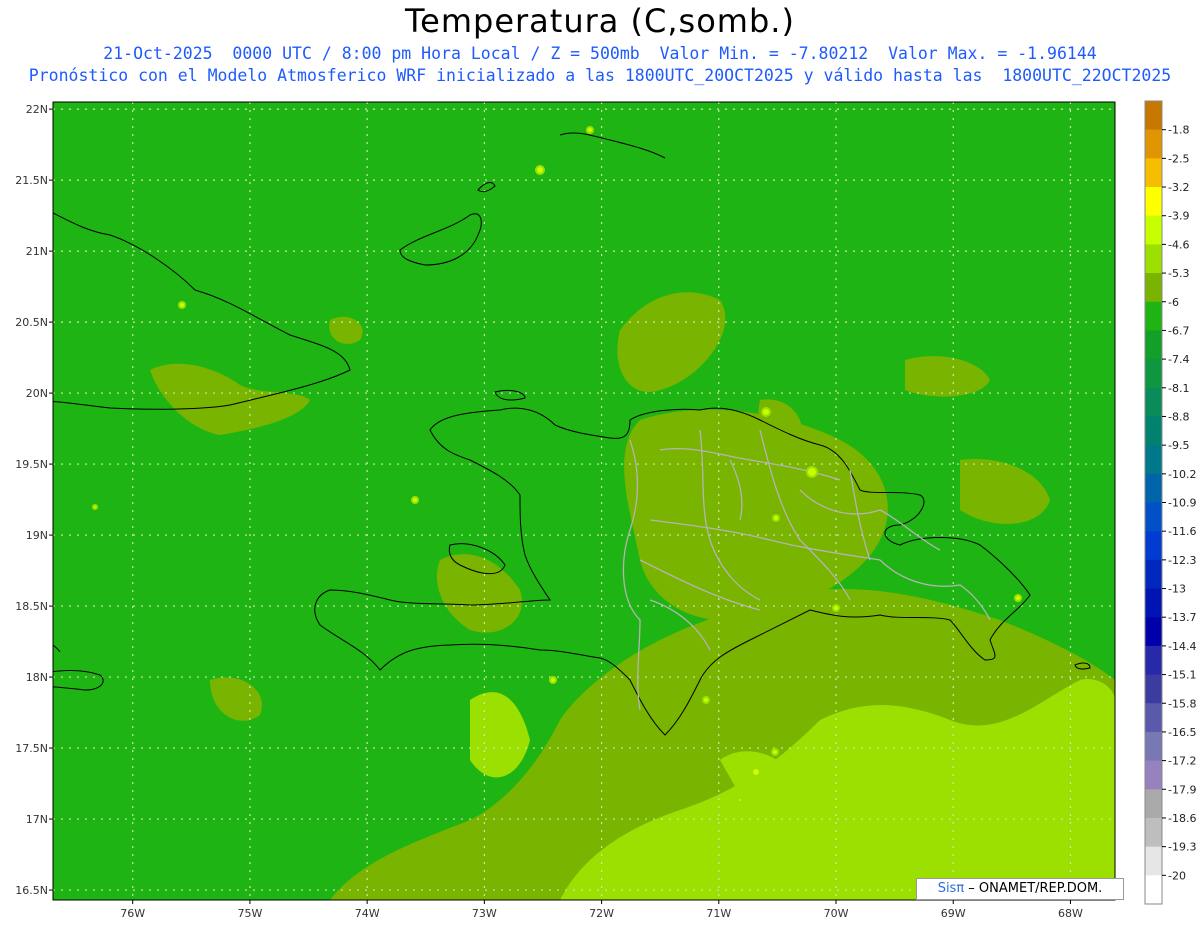 This screenshot has height=927, width=1200. What do you see at coordinates (249, 913) in the screenshot?
I see `longitude-tick-label: 75W` at bounding box center [249, 913].